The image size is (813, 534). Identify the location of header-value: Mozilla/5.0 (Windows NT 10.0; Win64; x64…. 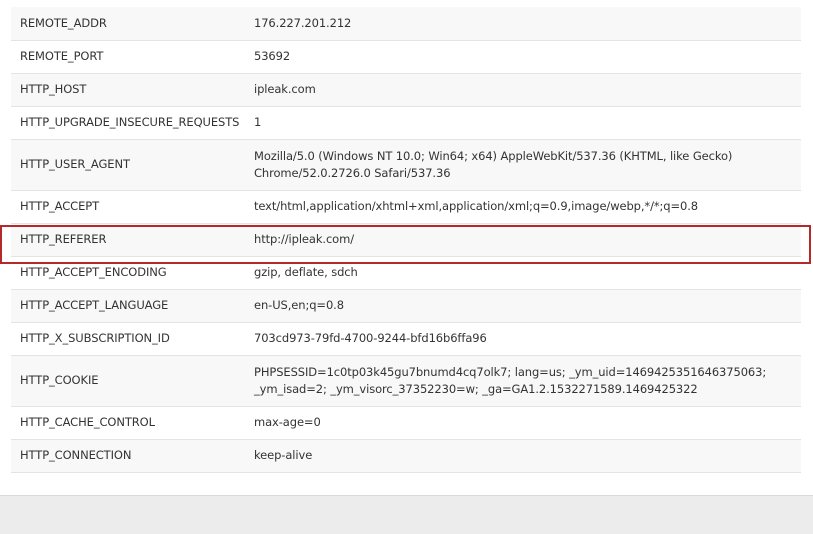
(523, 164).